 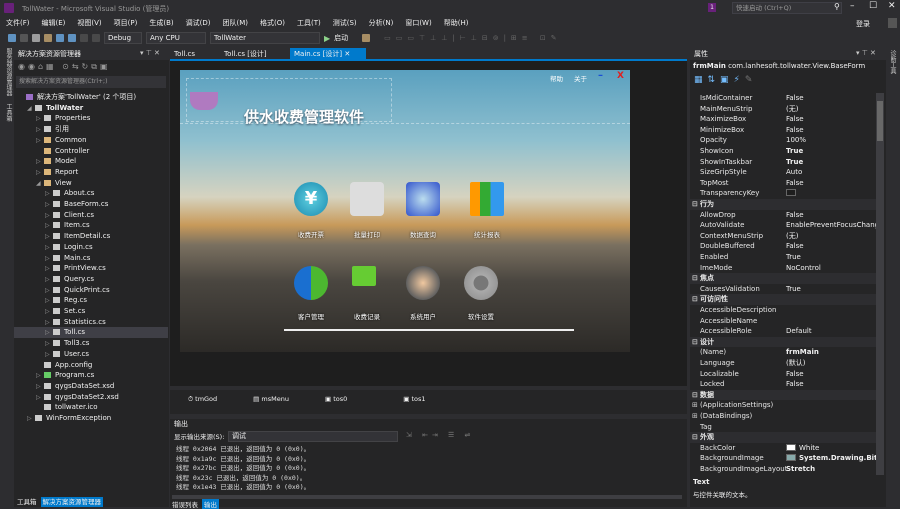 What do you see at coordinates (863, 24) in the screenshot?
I see `signin-link: 登录` at bounding box center [863, 24].